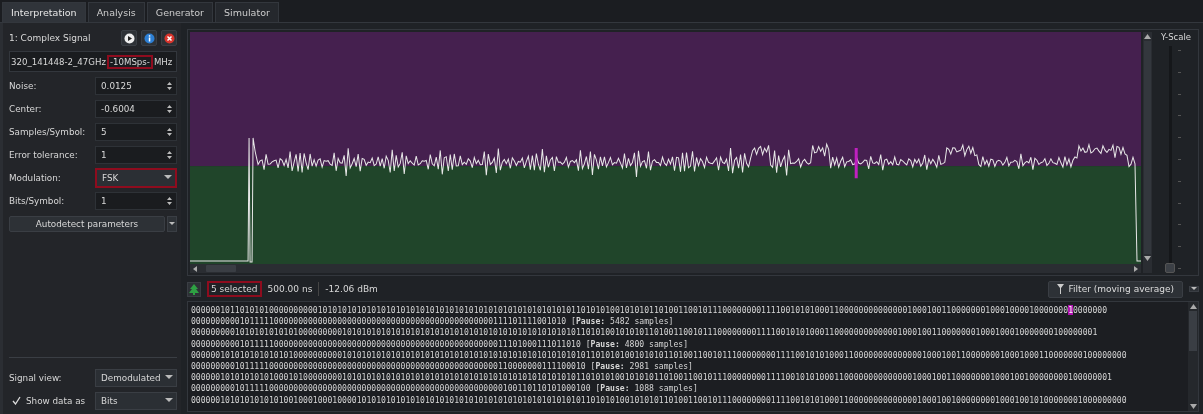 The image size is (1203, 414). Describe the element at coordinates (149, 38) in the screenshot. I see `info-icon` at that location.